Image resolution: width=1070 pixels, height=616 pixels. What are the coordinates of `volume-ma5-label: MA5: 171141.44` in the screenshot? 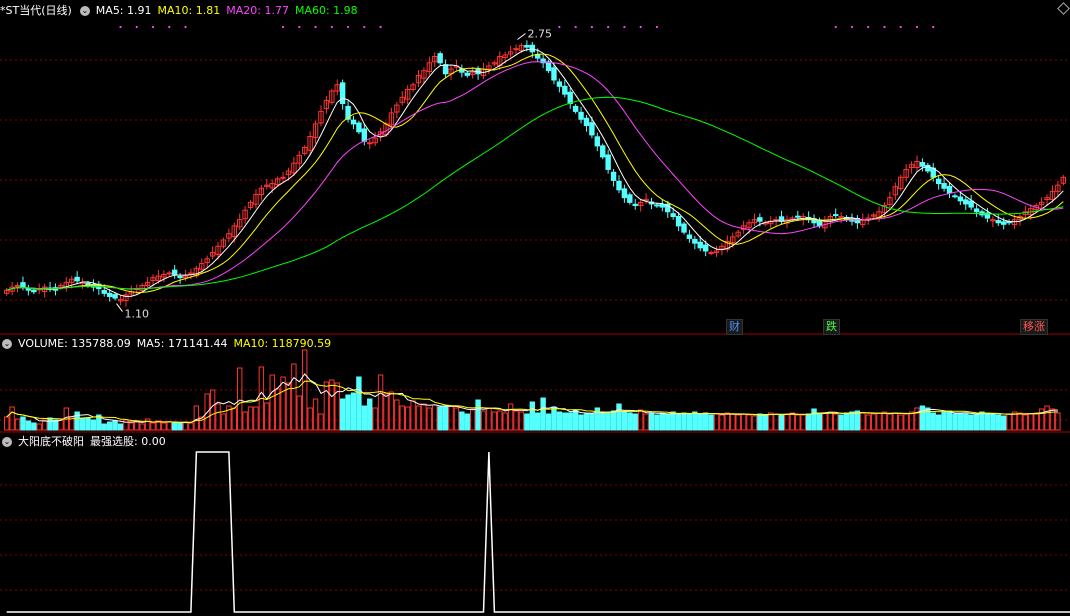 It's located at (182, 343).